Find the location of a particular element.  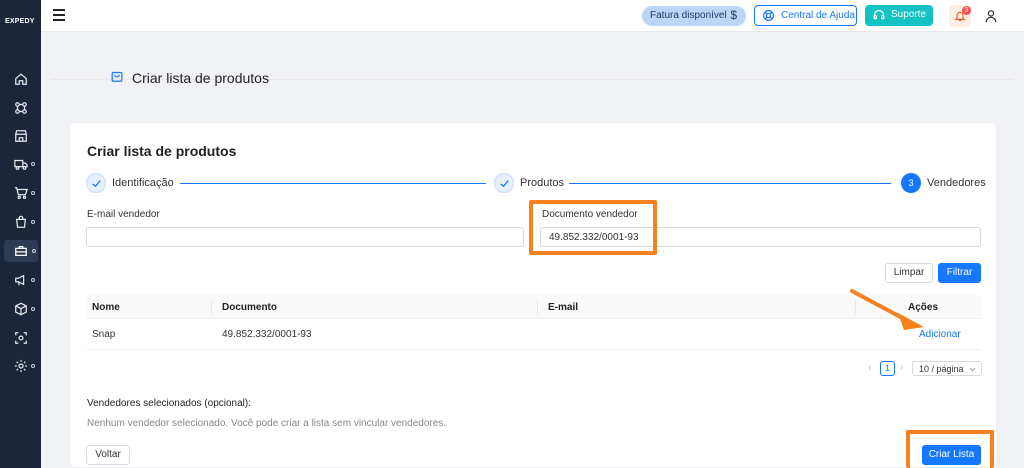

page-size-select: 10 / página is located at coordinates (947, 368).